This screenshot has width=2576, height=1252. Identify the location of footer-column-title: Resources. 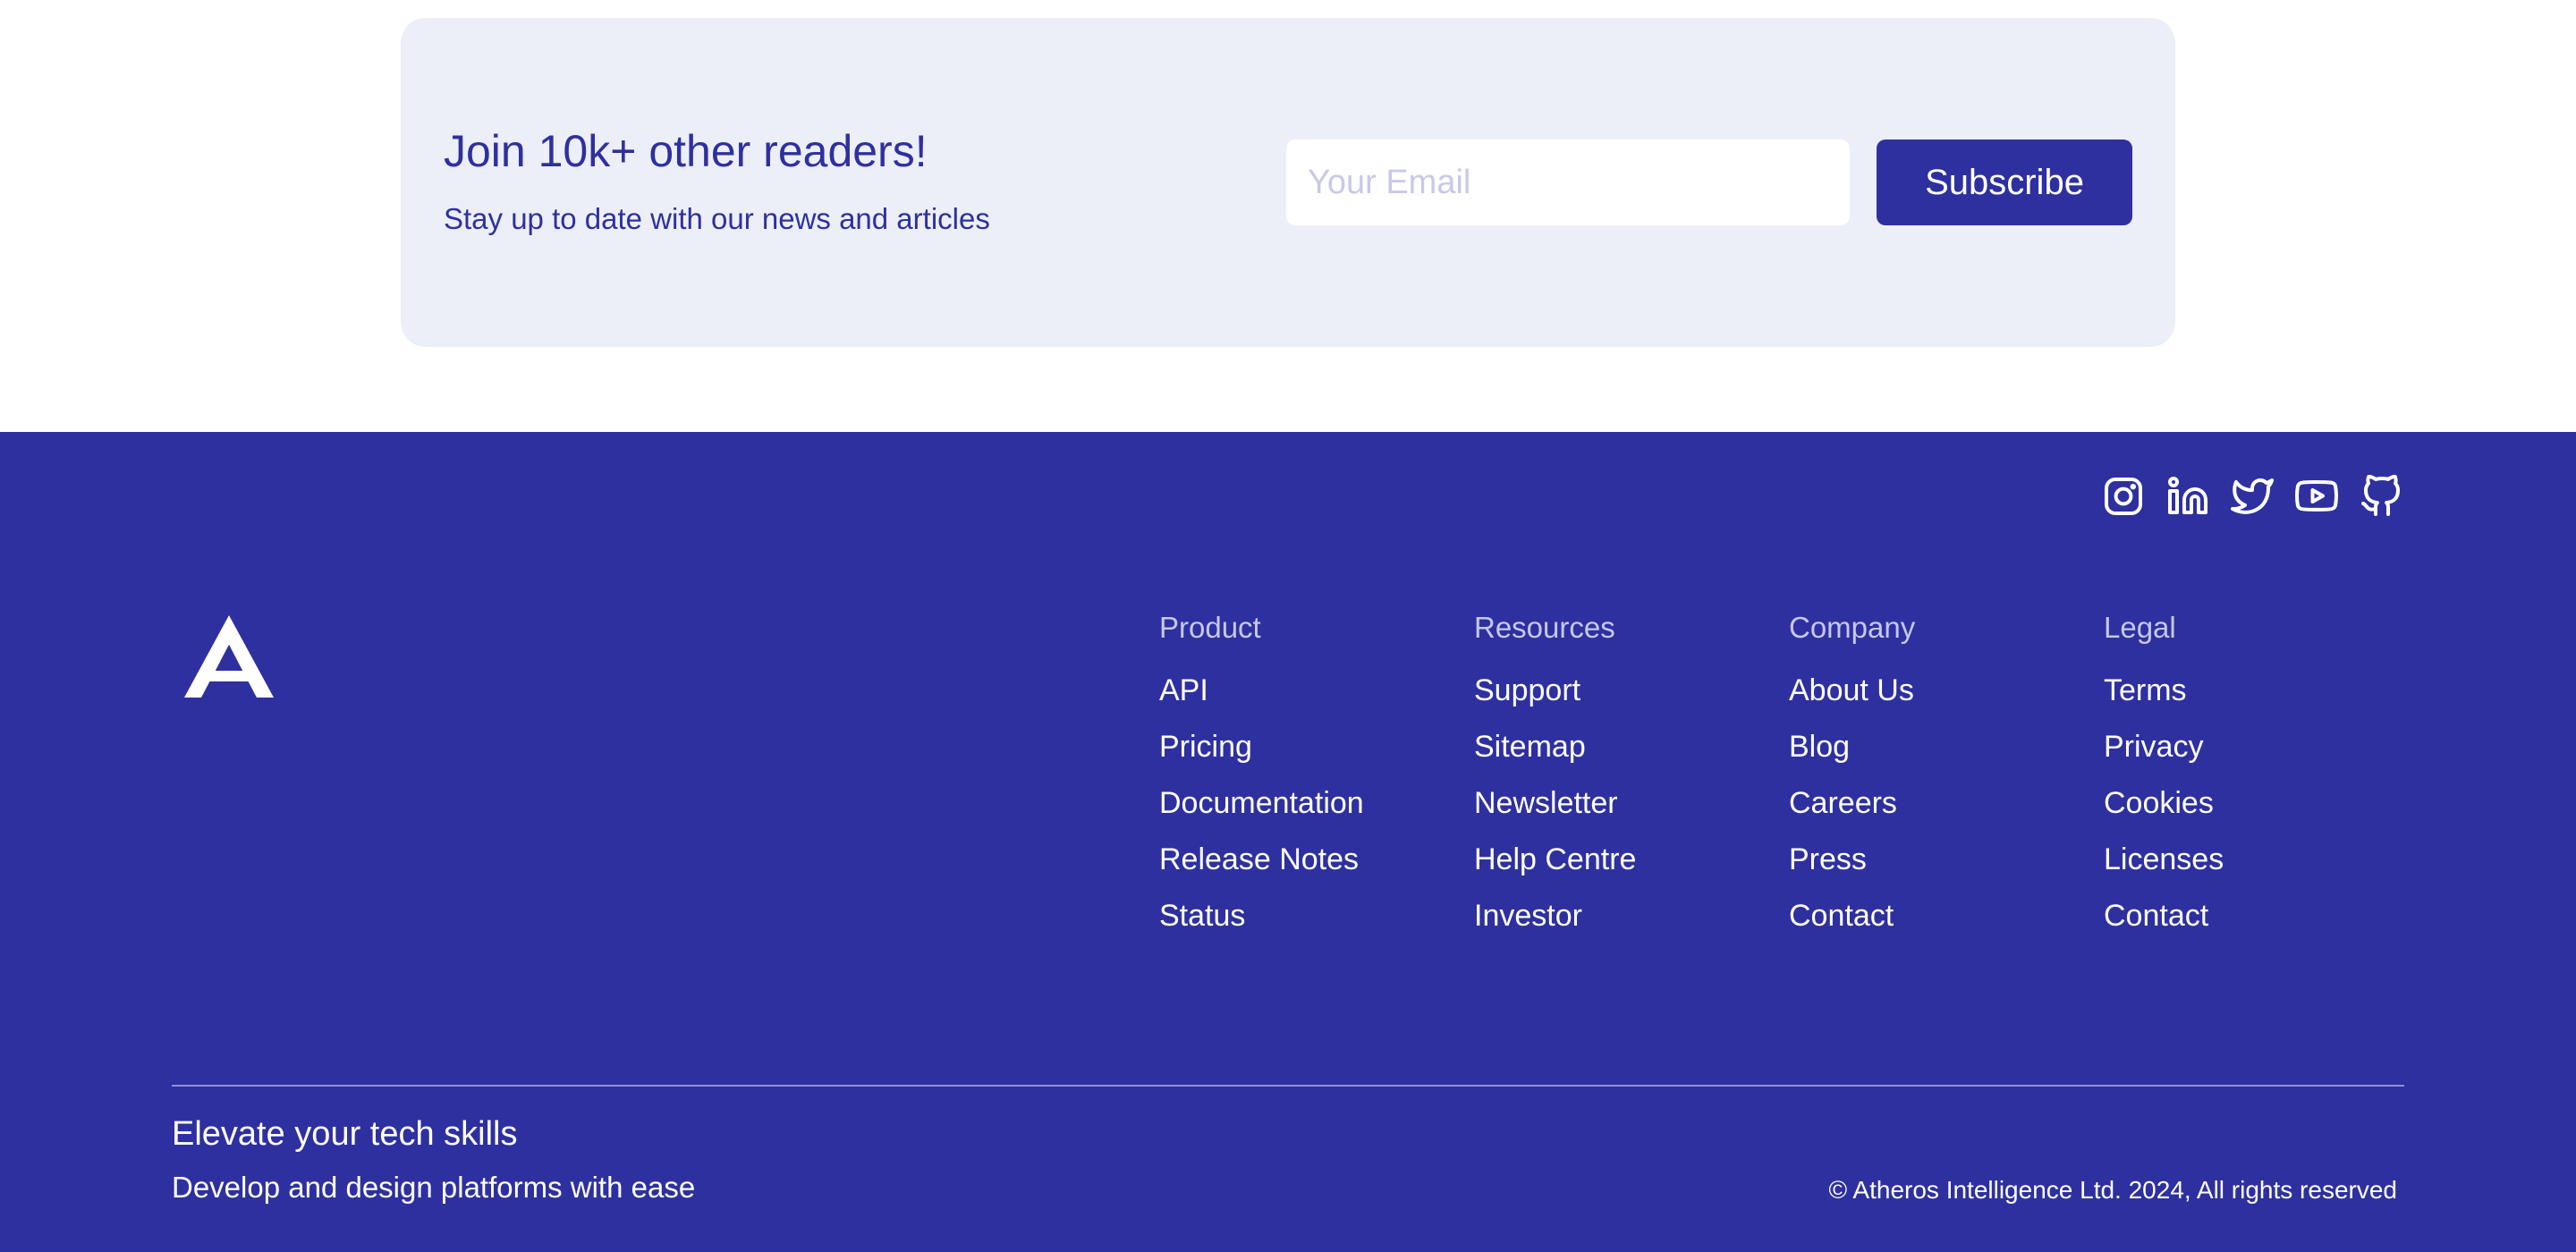
(1544, 627).